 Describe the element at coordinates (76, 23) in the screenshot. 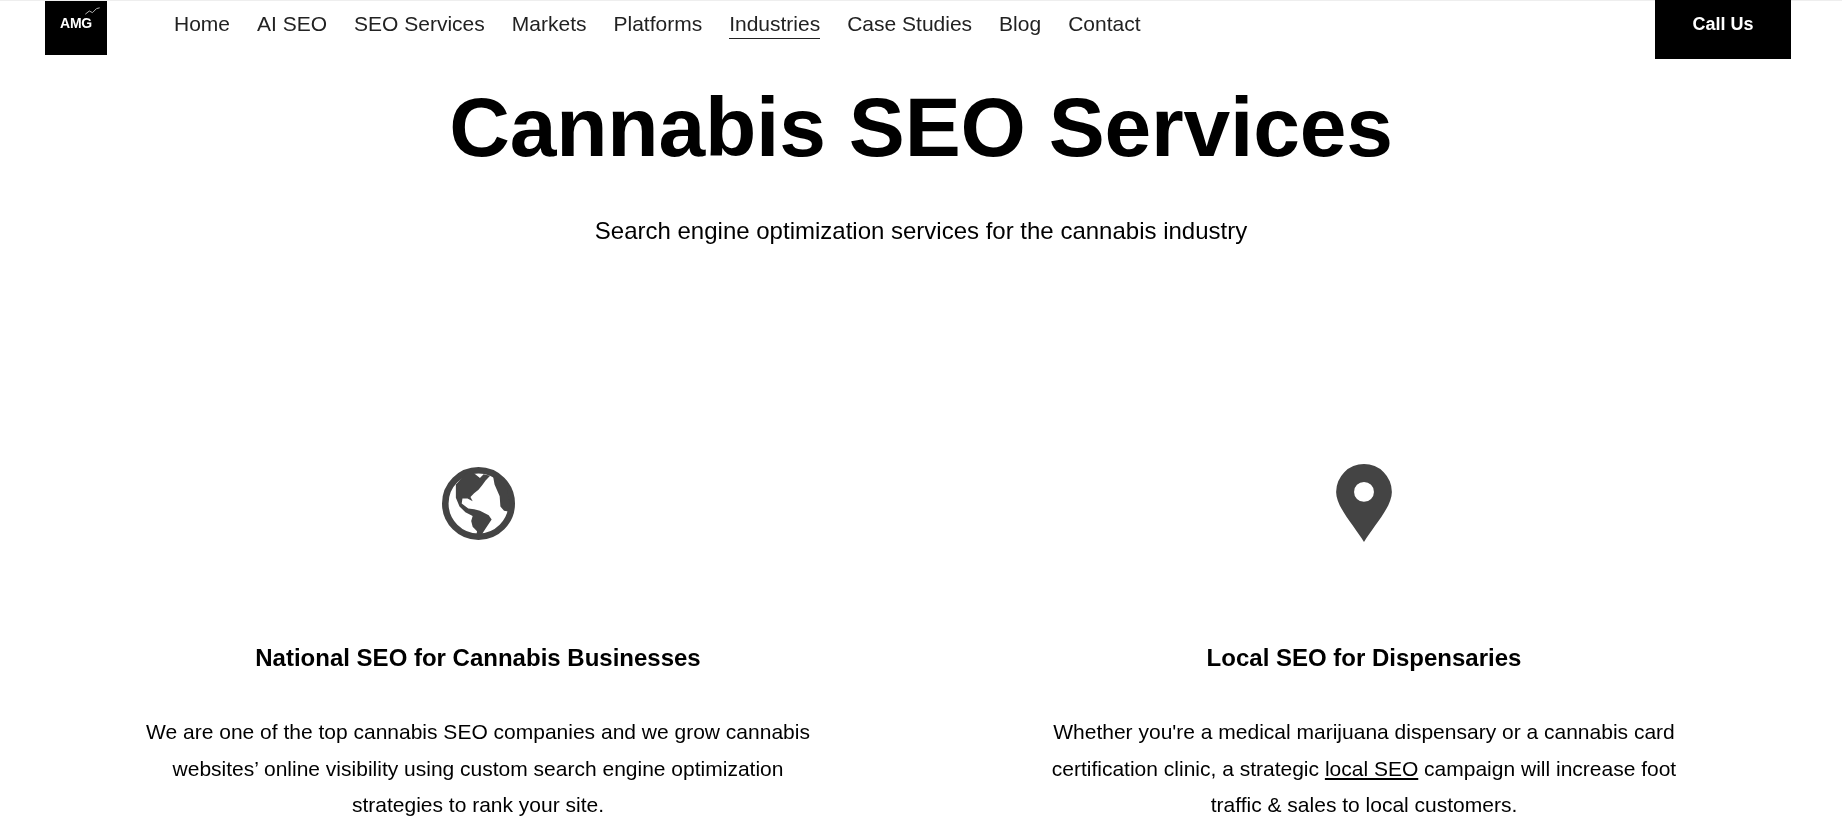

I see `logo-text: AMG` at that location.